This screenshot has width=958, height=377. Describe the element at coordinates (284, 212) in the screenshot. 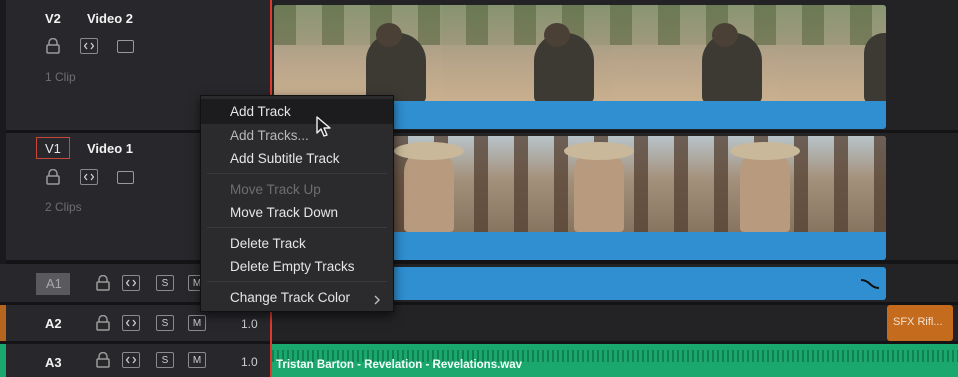

I see `menu-item-move-track-down: Move Track Down` at that location.